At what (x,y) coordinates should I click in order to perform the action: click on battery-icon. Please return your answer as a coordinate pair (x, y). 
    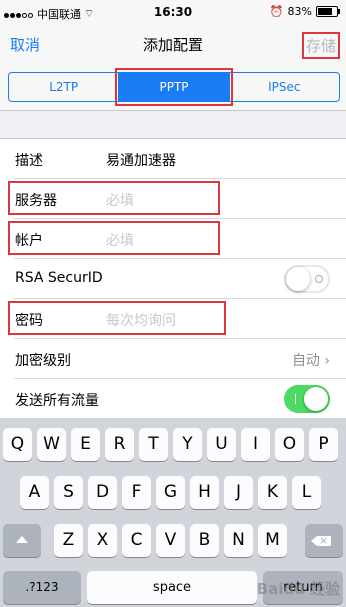
    Looking at the image, I should click on (328, 11).